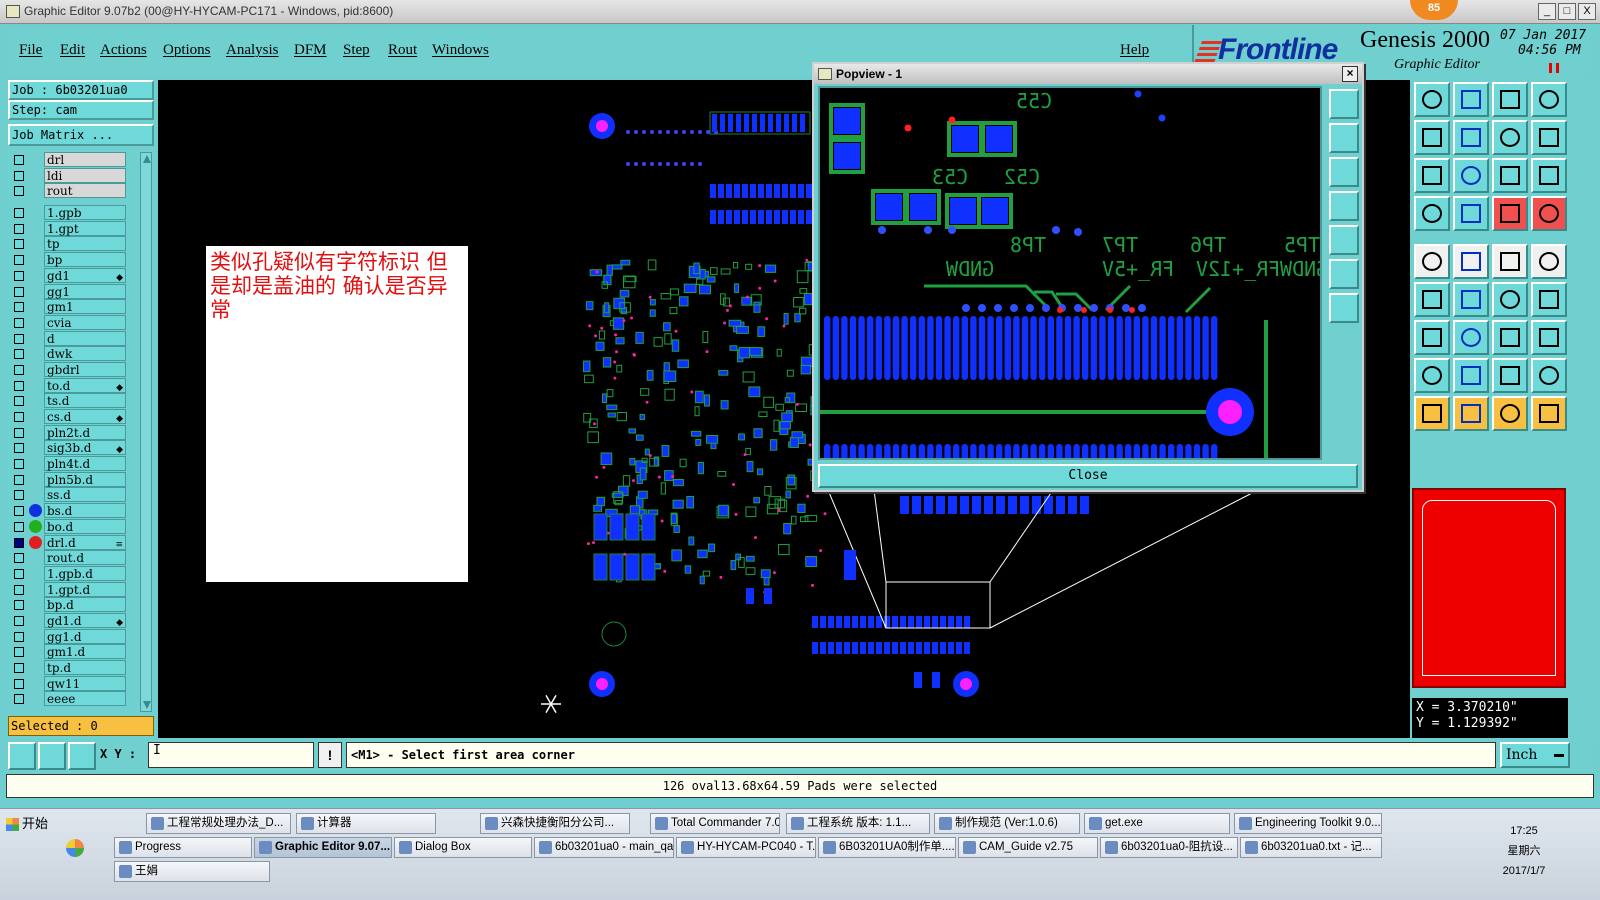 The width and height of the screenshot is (1600, 900). Describe the element at coordinates (85, 260) in the screenshot. I see `layer-name: bp` at that location.